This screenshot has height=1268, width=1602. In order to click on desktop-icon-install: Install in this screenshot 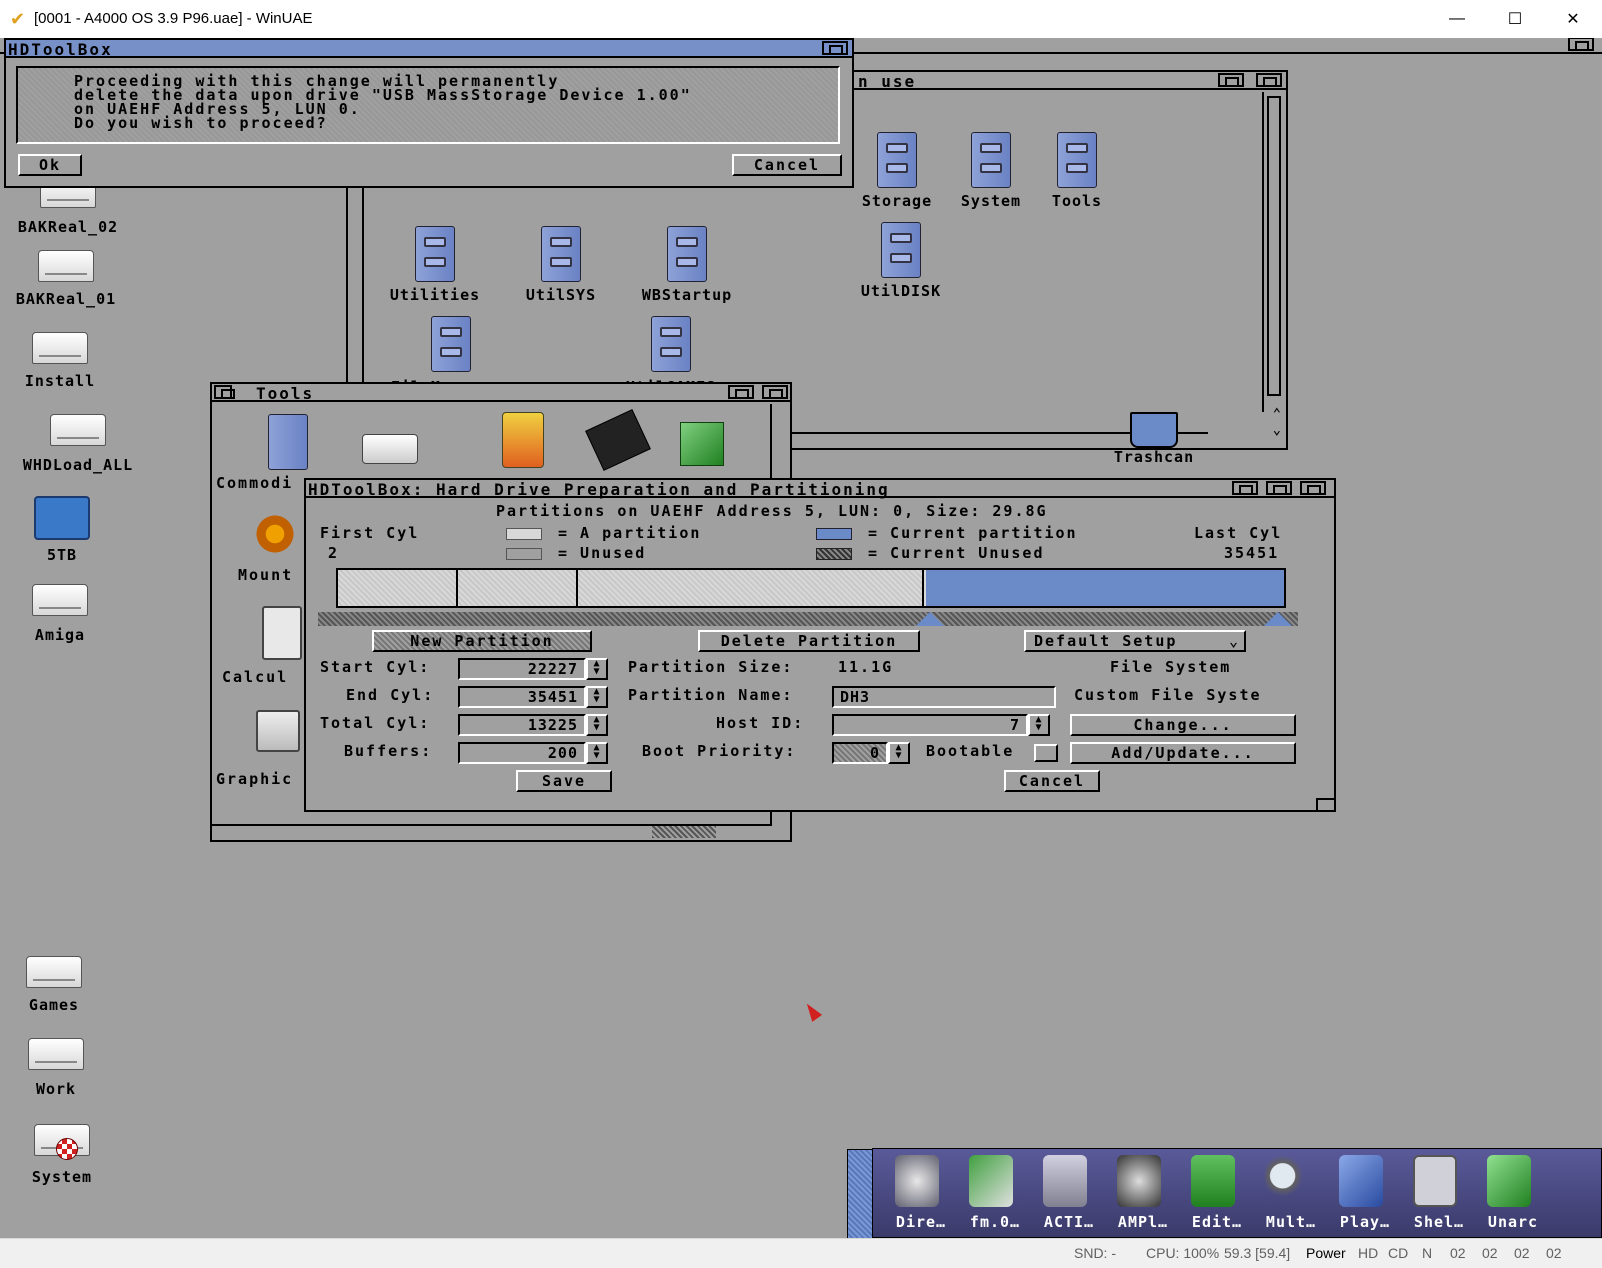, I will do `click(59, 367)`.